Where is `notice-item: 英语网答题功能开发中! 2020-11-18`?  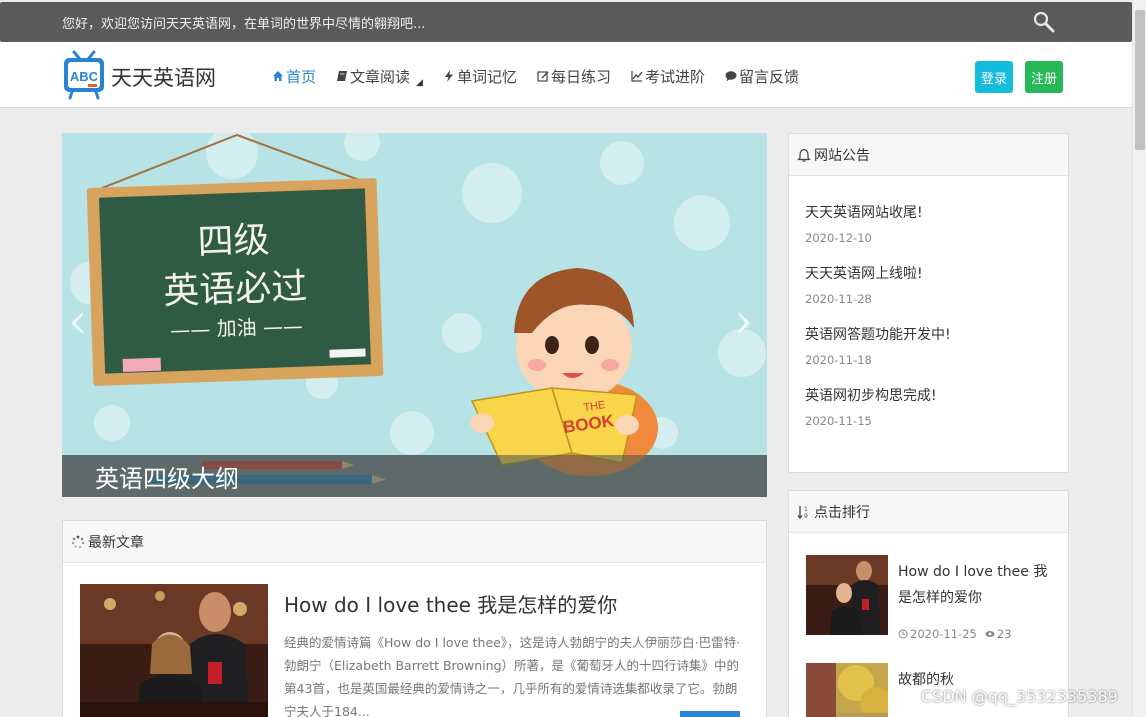
notice-item: 英语网答题功能开发中! 2020-11-18 is located at coordinates (936, 354).